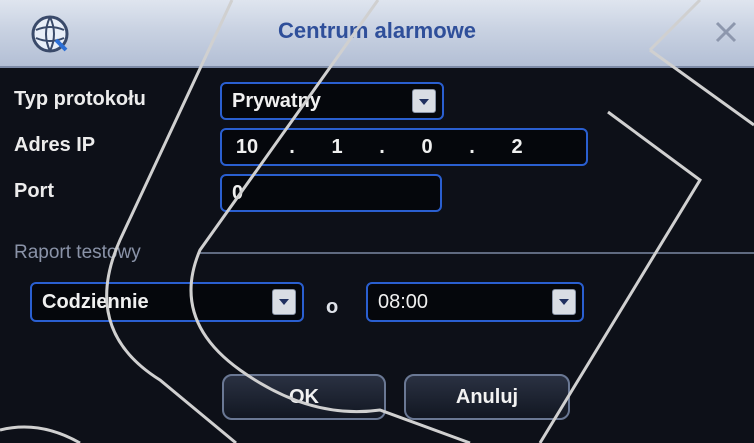 The height and width of the screenshot is (443, 754). Describe the element at coordinates (487, 397) in the screenshot. I see `cancel-button: Anuluj` at that location.